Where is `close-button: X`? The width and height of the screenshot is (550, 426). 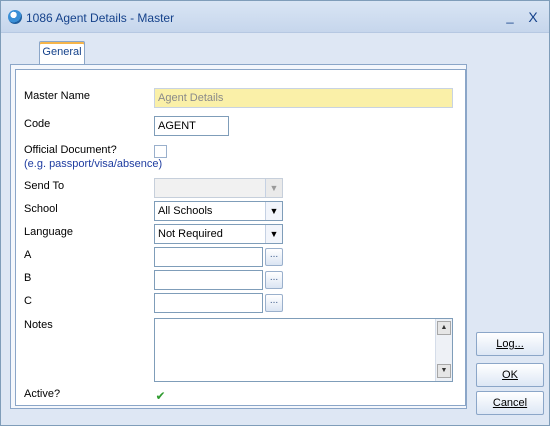 close-button: X is located at coordinates (533, 17).